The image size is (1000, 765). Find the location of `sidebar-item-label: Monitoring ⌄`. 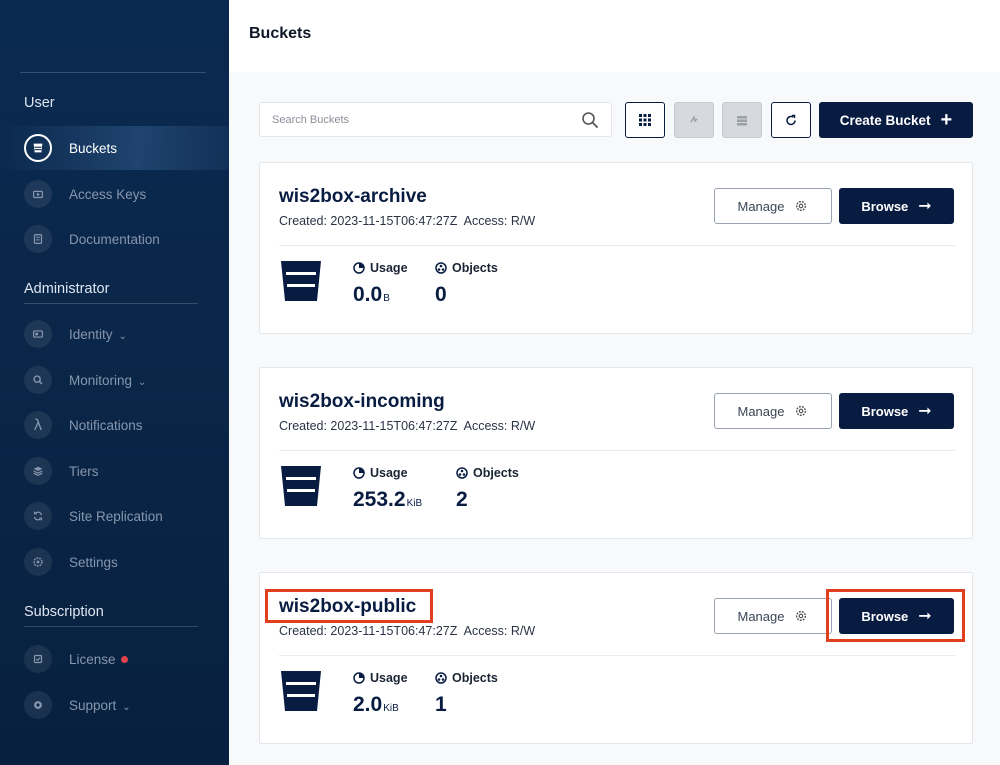

sidebar-item-label: Monitoring ⌄ is located at coordinates (108, 380).